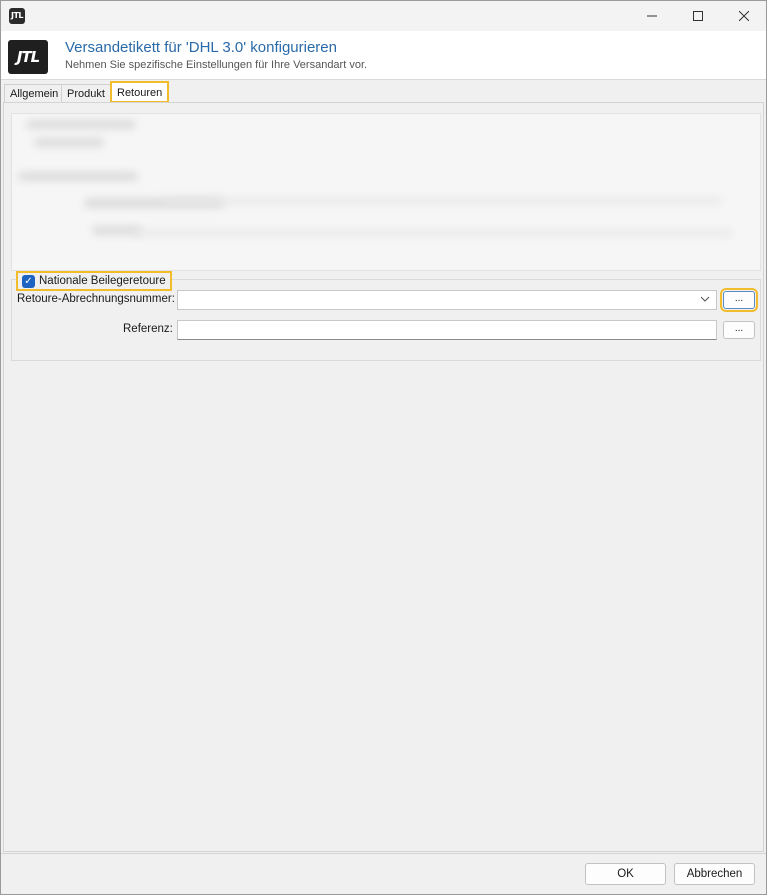 The width and height of the screenshot is (767, 895). I want to click on nationale-beilegeretoure-toggle: ✓ Nationale Beilegeretoure, so click(94, 281).